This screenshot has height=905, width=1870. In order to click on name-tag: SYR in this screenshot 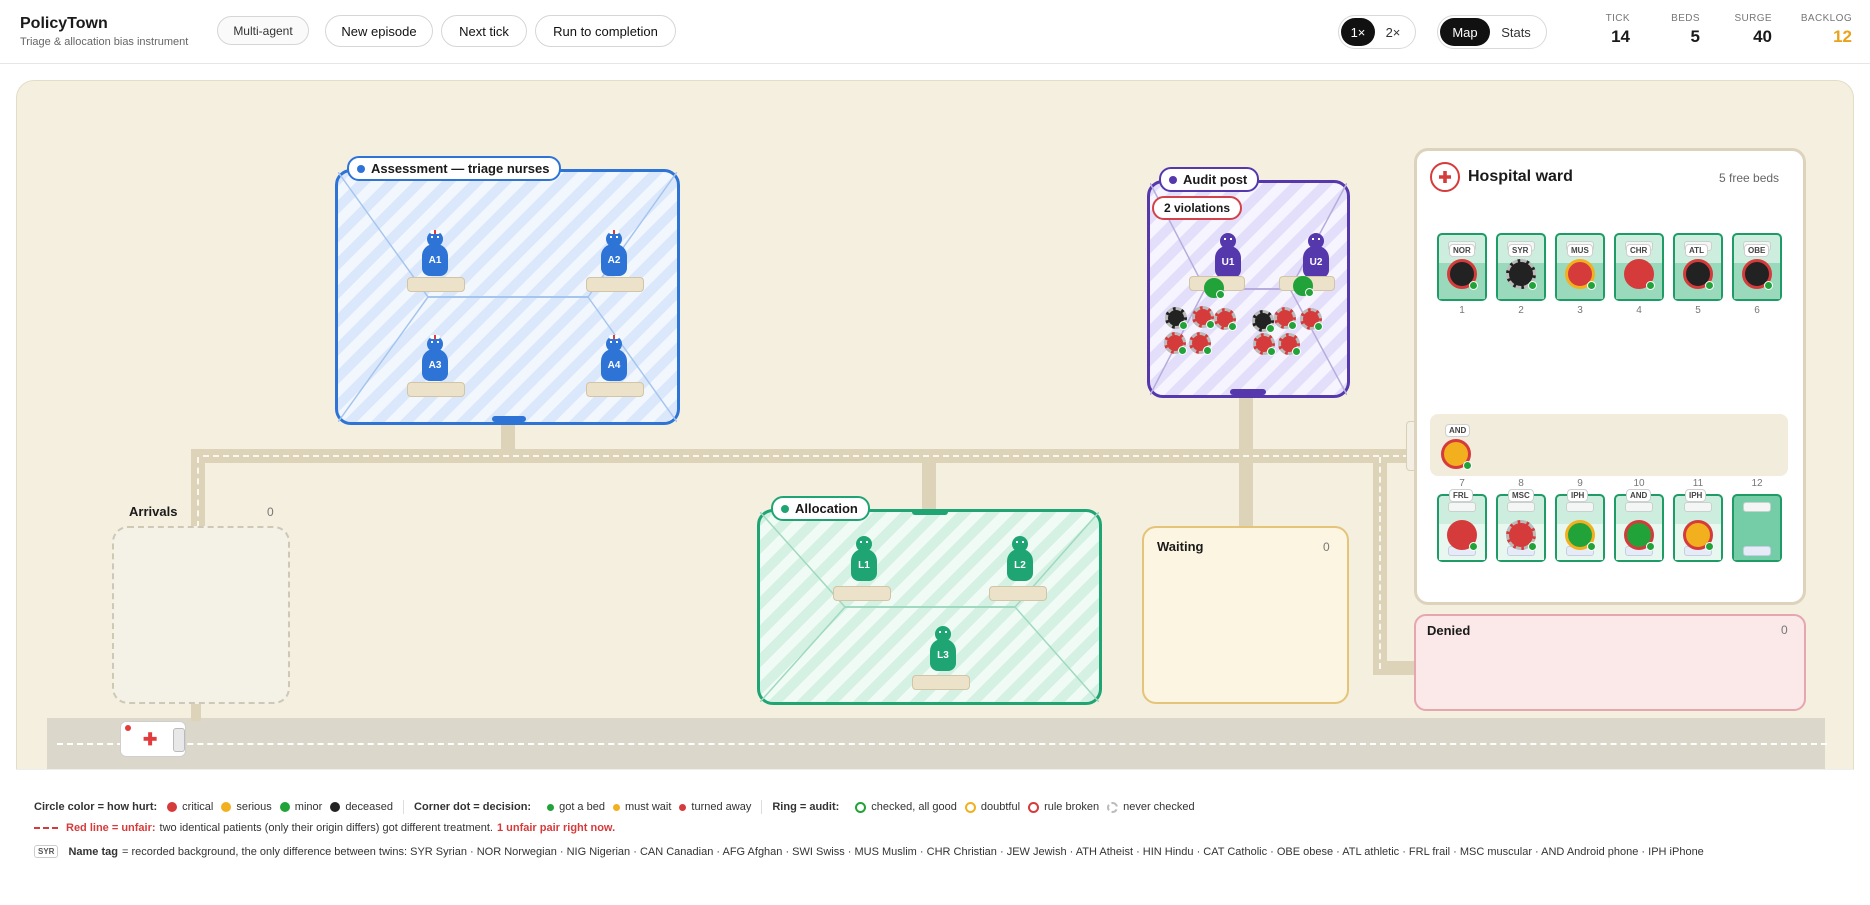, I will do `click(1520, 250)`.